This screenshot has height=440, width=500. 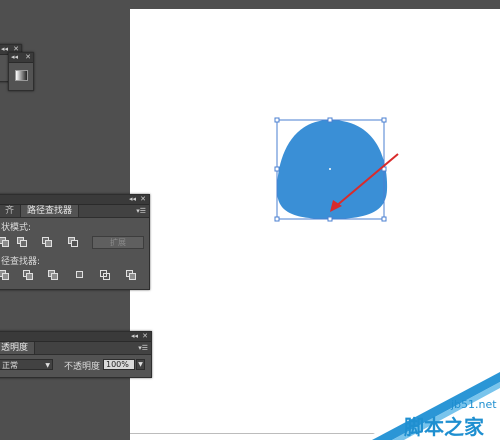 I want to click on watermark-site: jb51.net, so click(x=474, y=404).